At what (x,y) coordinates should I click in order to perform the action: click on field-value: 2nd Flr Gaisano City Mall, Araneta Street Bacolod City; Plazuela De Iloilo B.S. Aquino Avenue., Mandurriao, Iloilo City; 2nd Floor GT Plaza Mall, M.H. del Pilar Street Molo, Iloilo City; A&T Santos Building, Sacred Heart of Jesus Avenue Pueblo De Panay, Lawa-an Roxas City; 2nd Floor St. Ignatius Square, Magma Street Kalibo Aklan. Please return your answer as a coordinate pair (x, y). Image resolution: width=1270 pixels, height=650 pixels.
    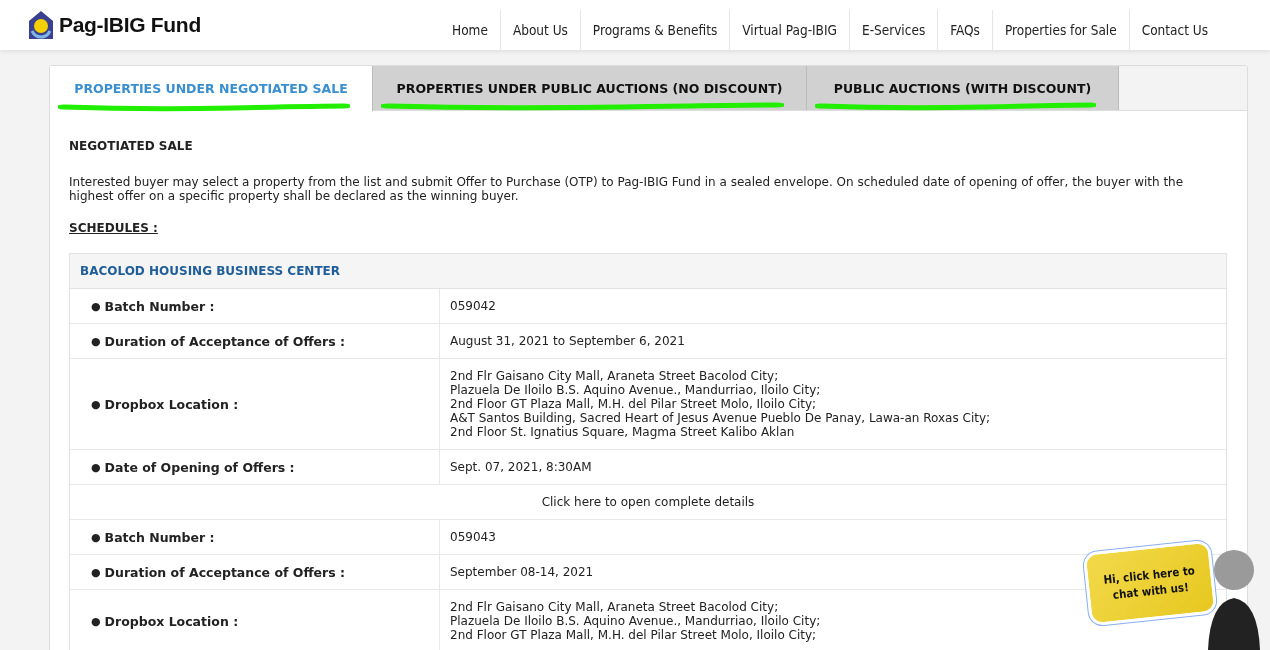
    Looking at the image, I should click on (720, 404).